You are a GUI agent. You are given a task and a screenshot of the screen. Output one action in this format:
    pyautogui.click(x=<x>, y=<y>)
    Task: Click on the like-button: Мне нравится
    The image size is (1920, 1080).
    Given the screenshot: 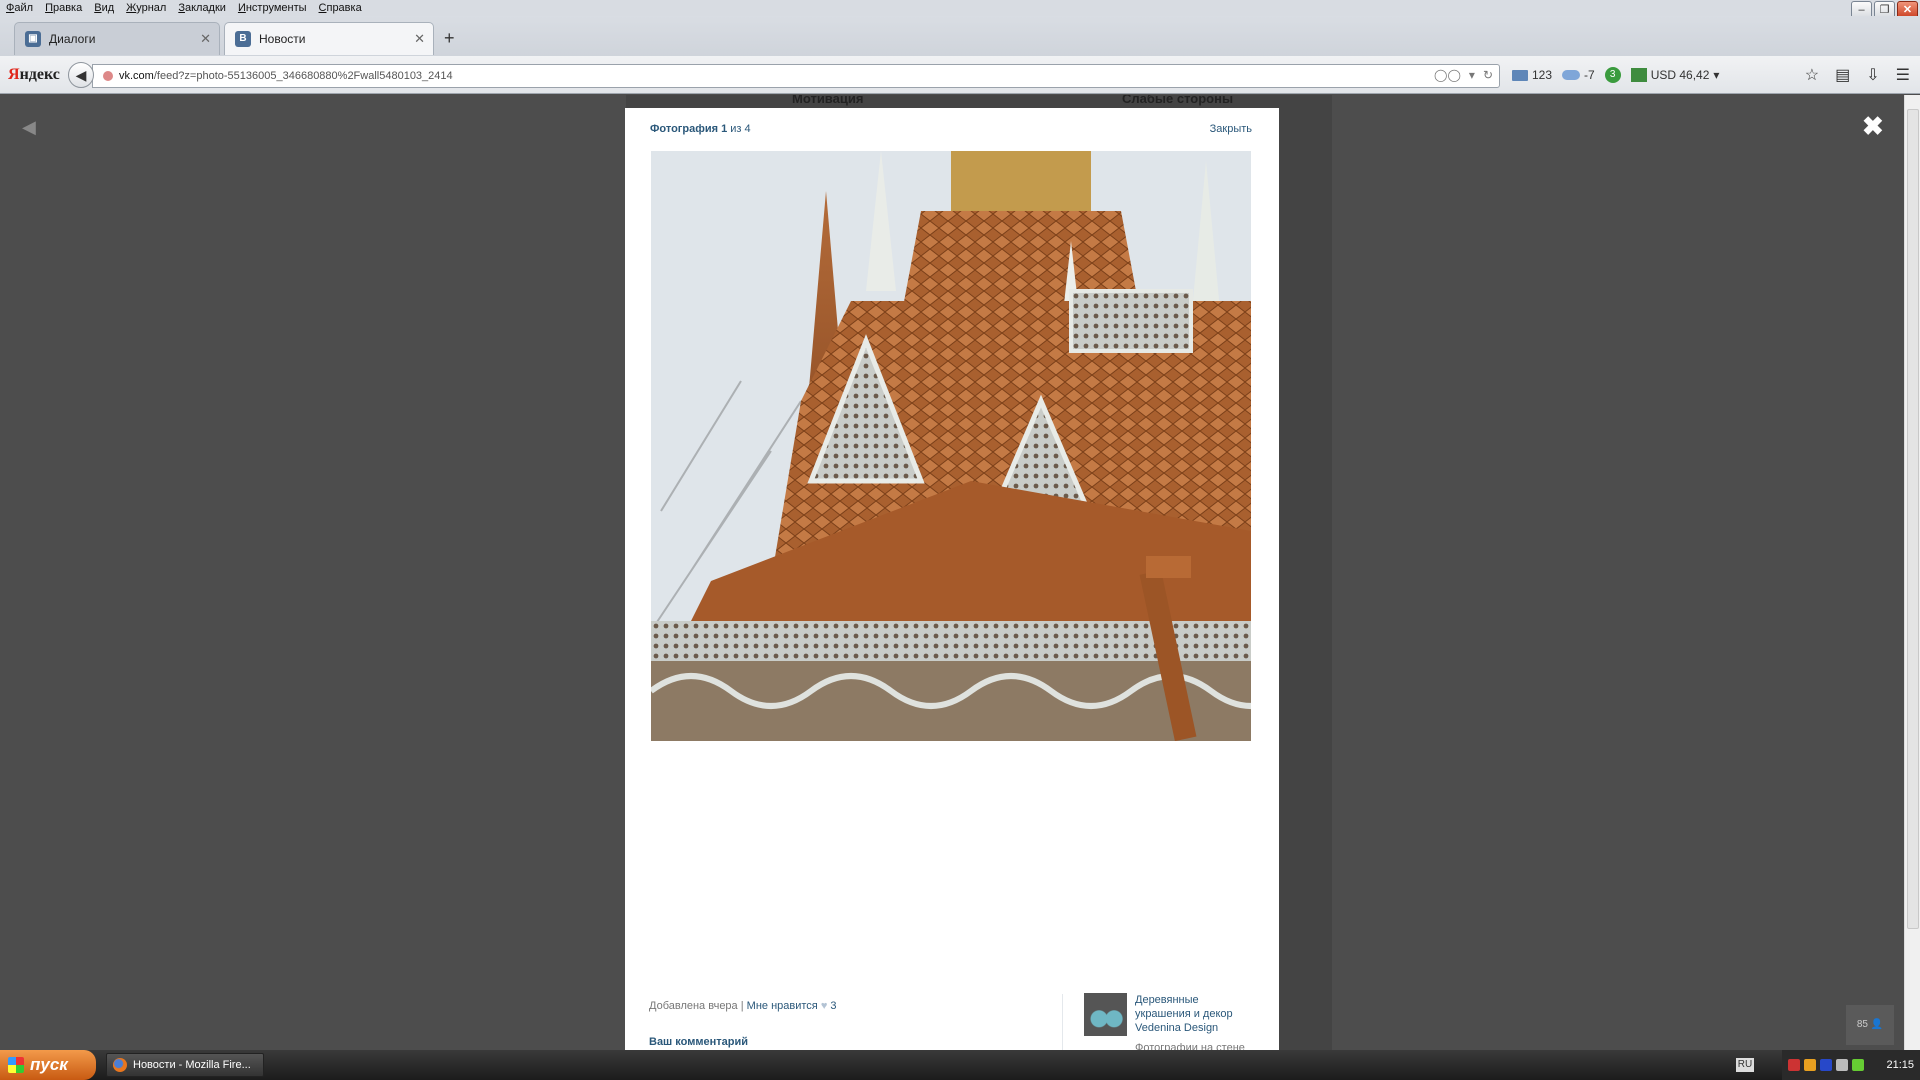 What is the action you would take?
    pyautogui.click(x=782, y=1006)
    